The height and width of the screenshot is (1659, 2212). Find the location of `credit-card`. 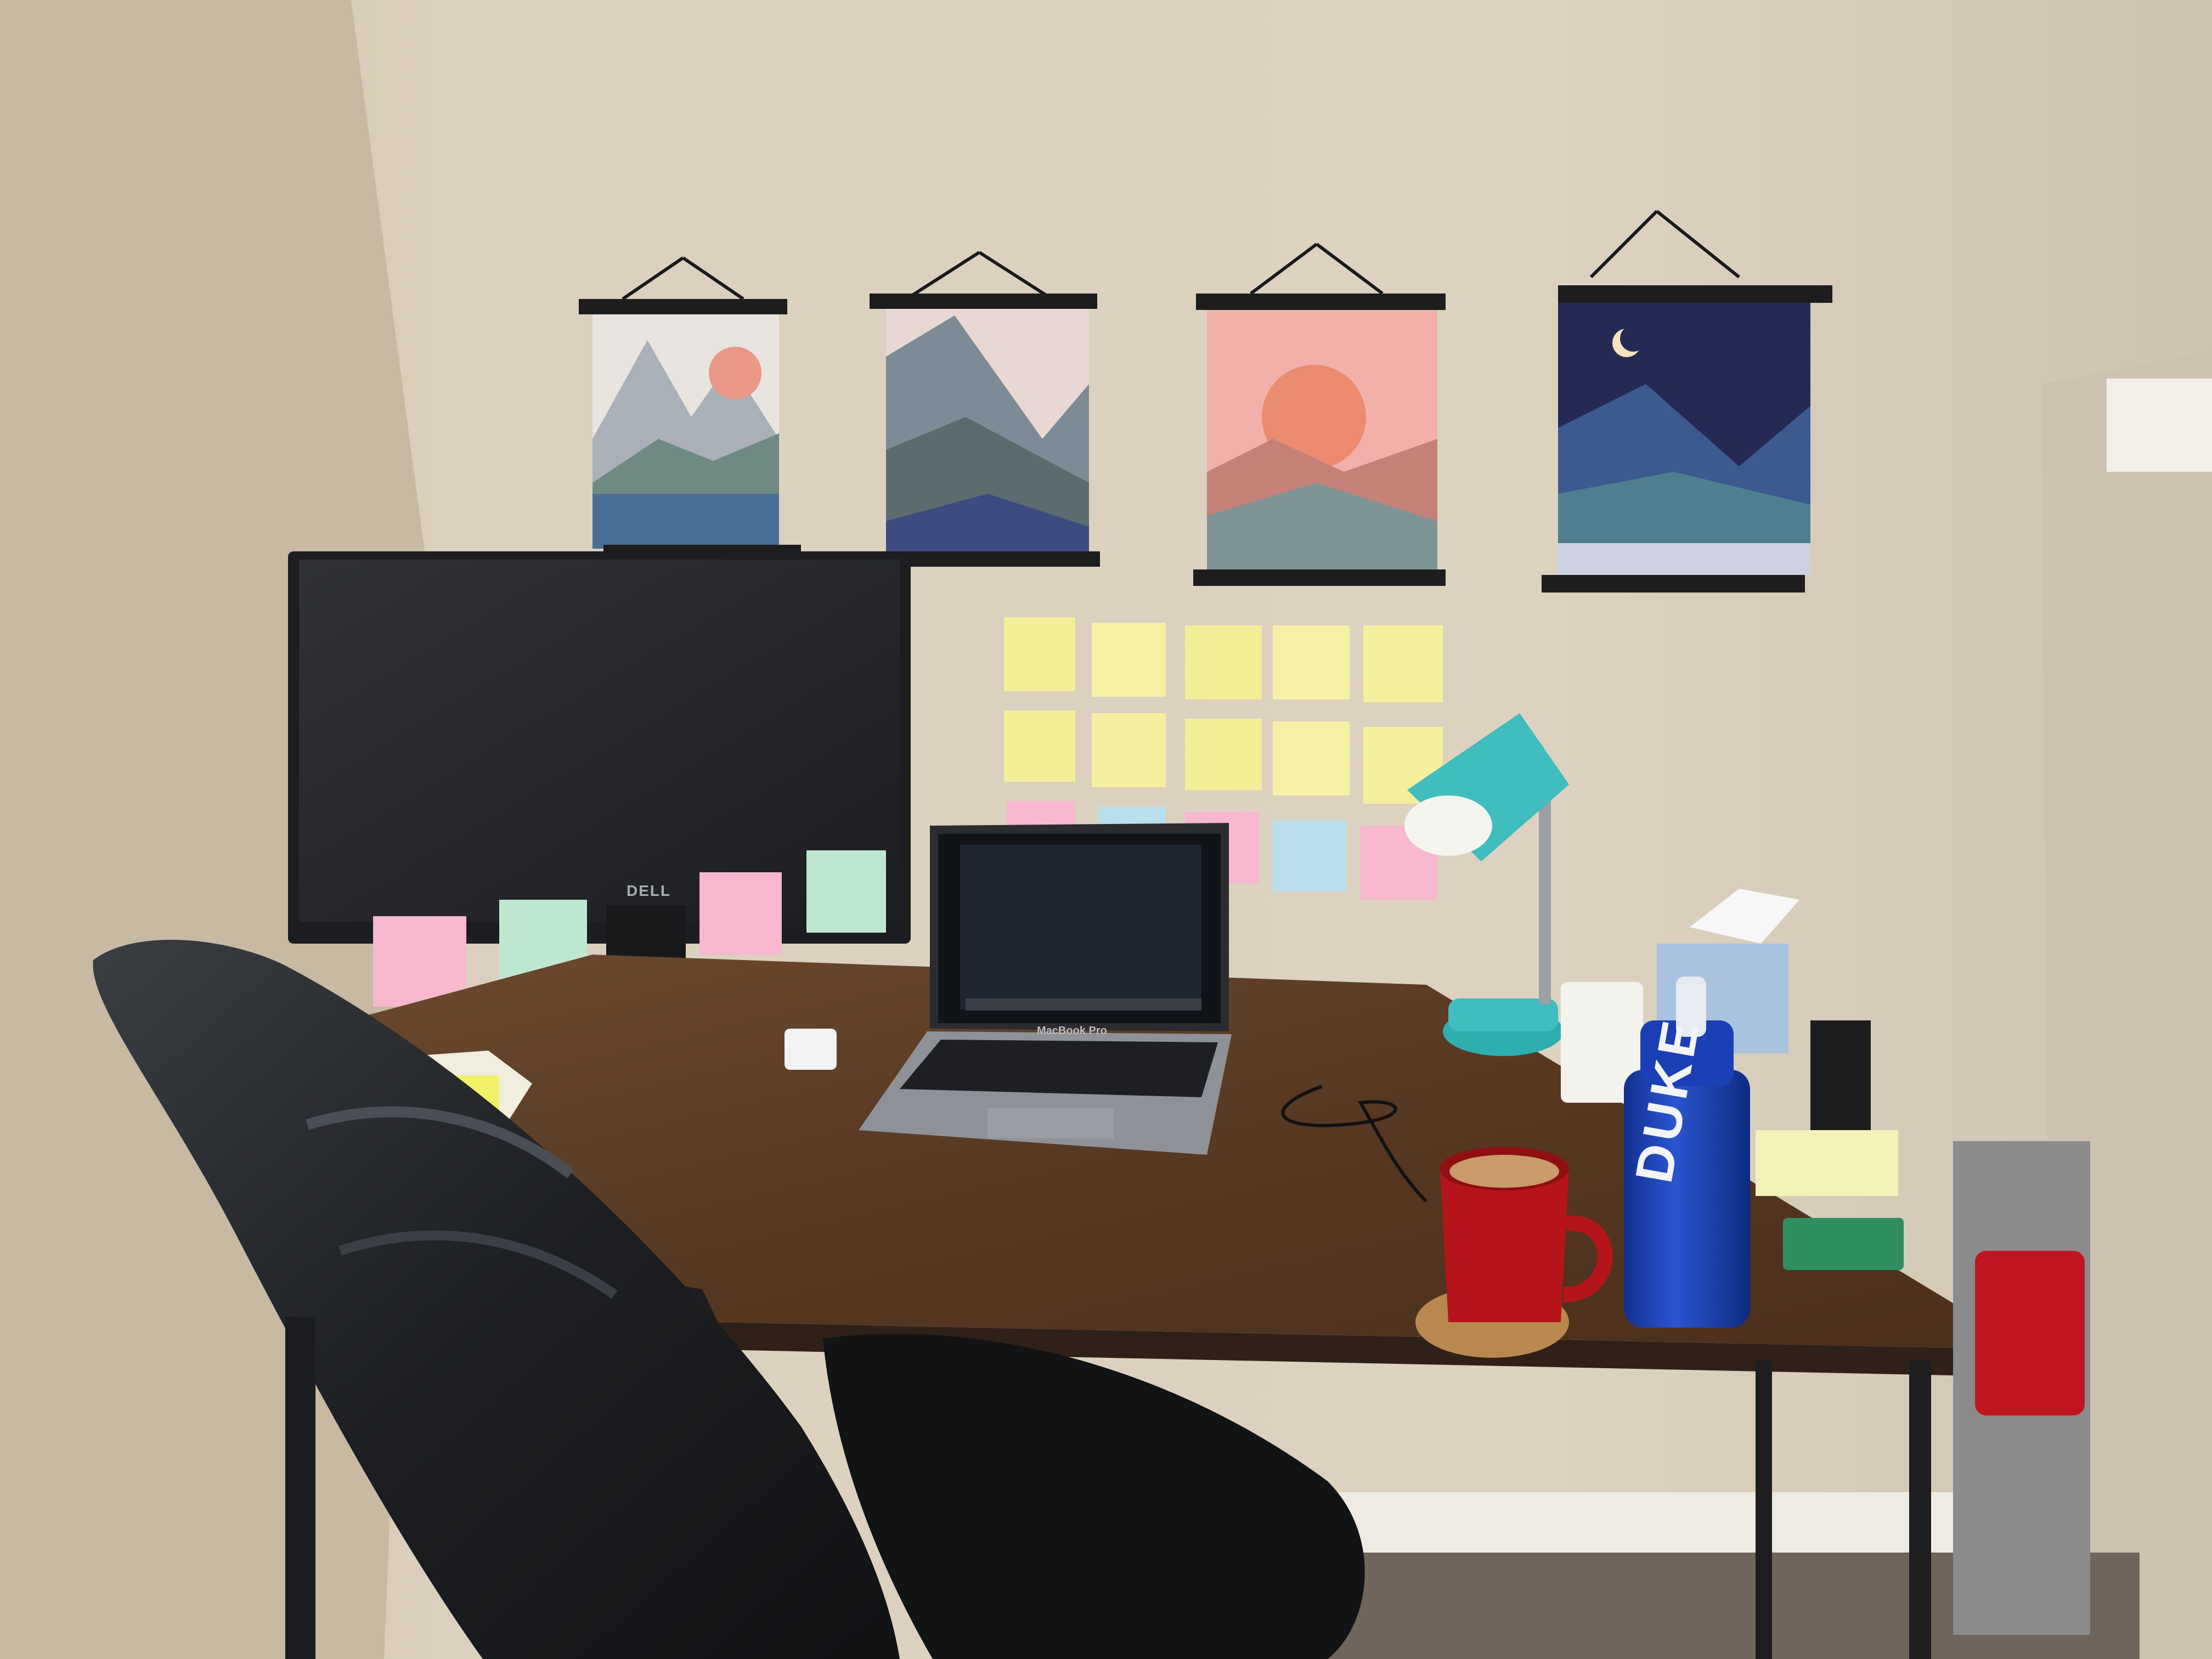

credit-card is located at coordinates (1843, 1244).